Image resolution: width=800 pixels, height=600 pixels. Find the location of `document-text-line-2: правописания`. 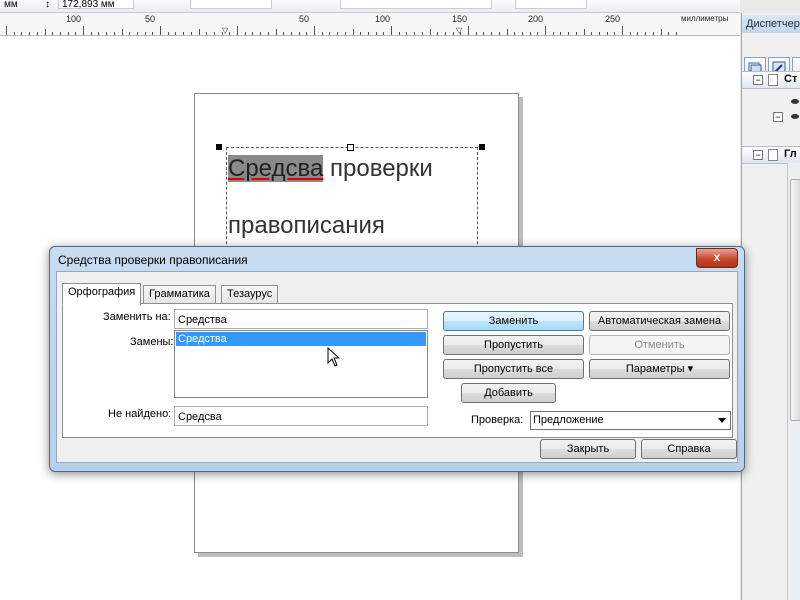

document-text-line-2: правописания is located at coordinates (306, 226).